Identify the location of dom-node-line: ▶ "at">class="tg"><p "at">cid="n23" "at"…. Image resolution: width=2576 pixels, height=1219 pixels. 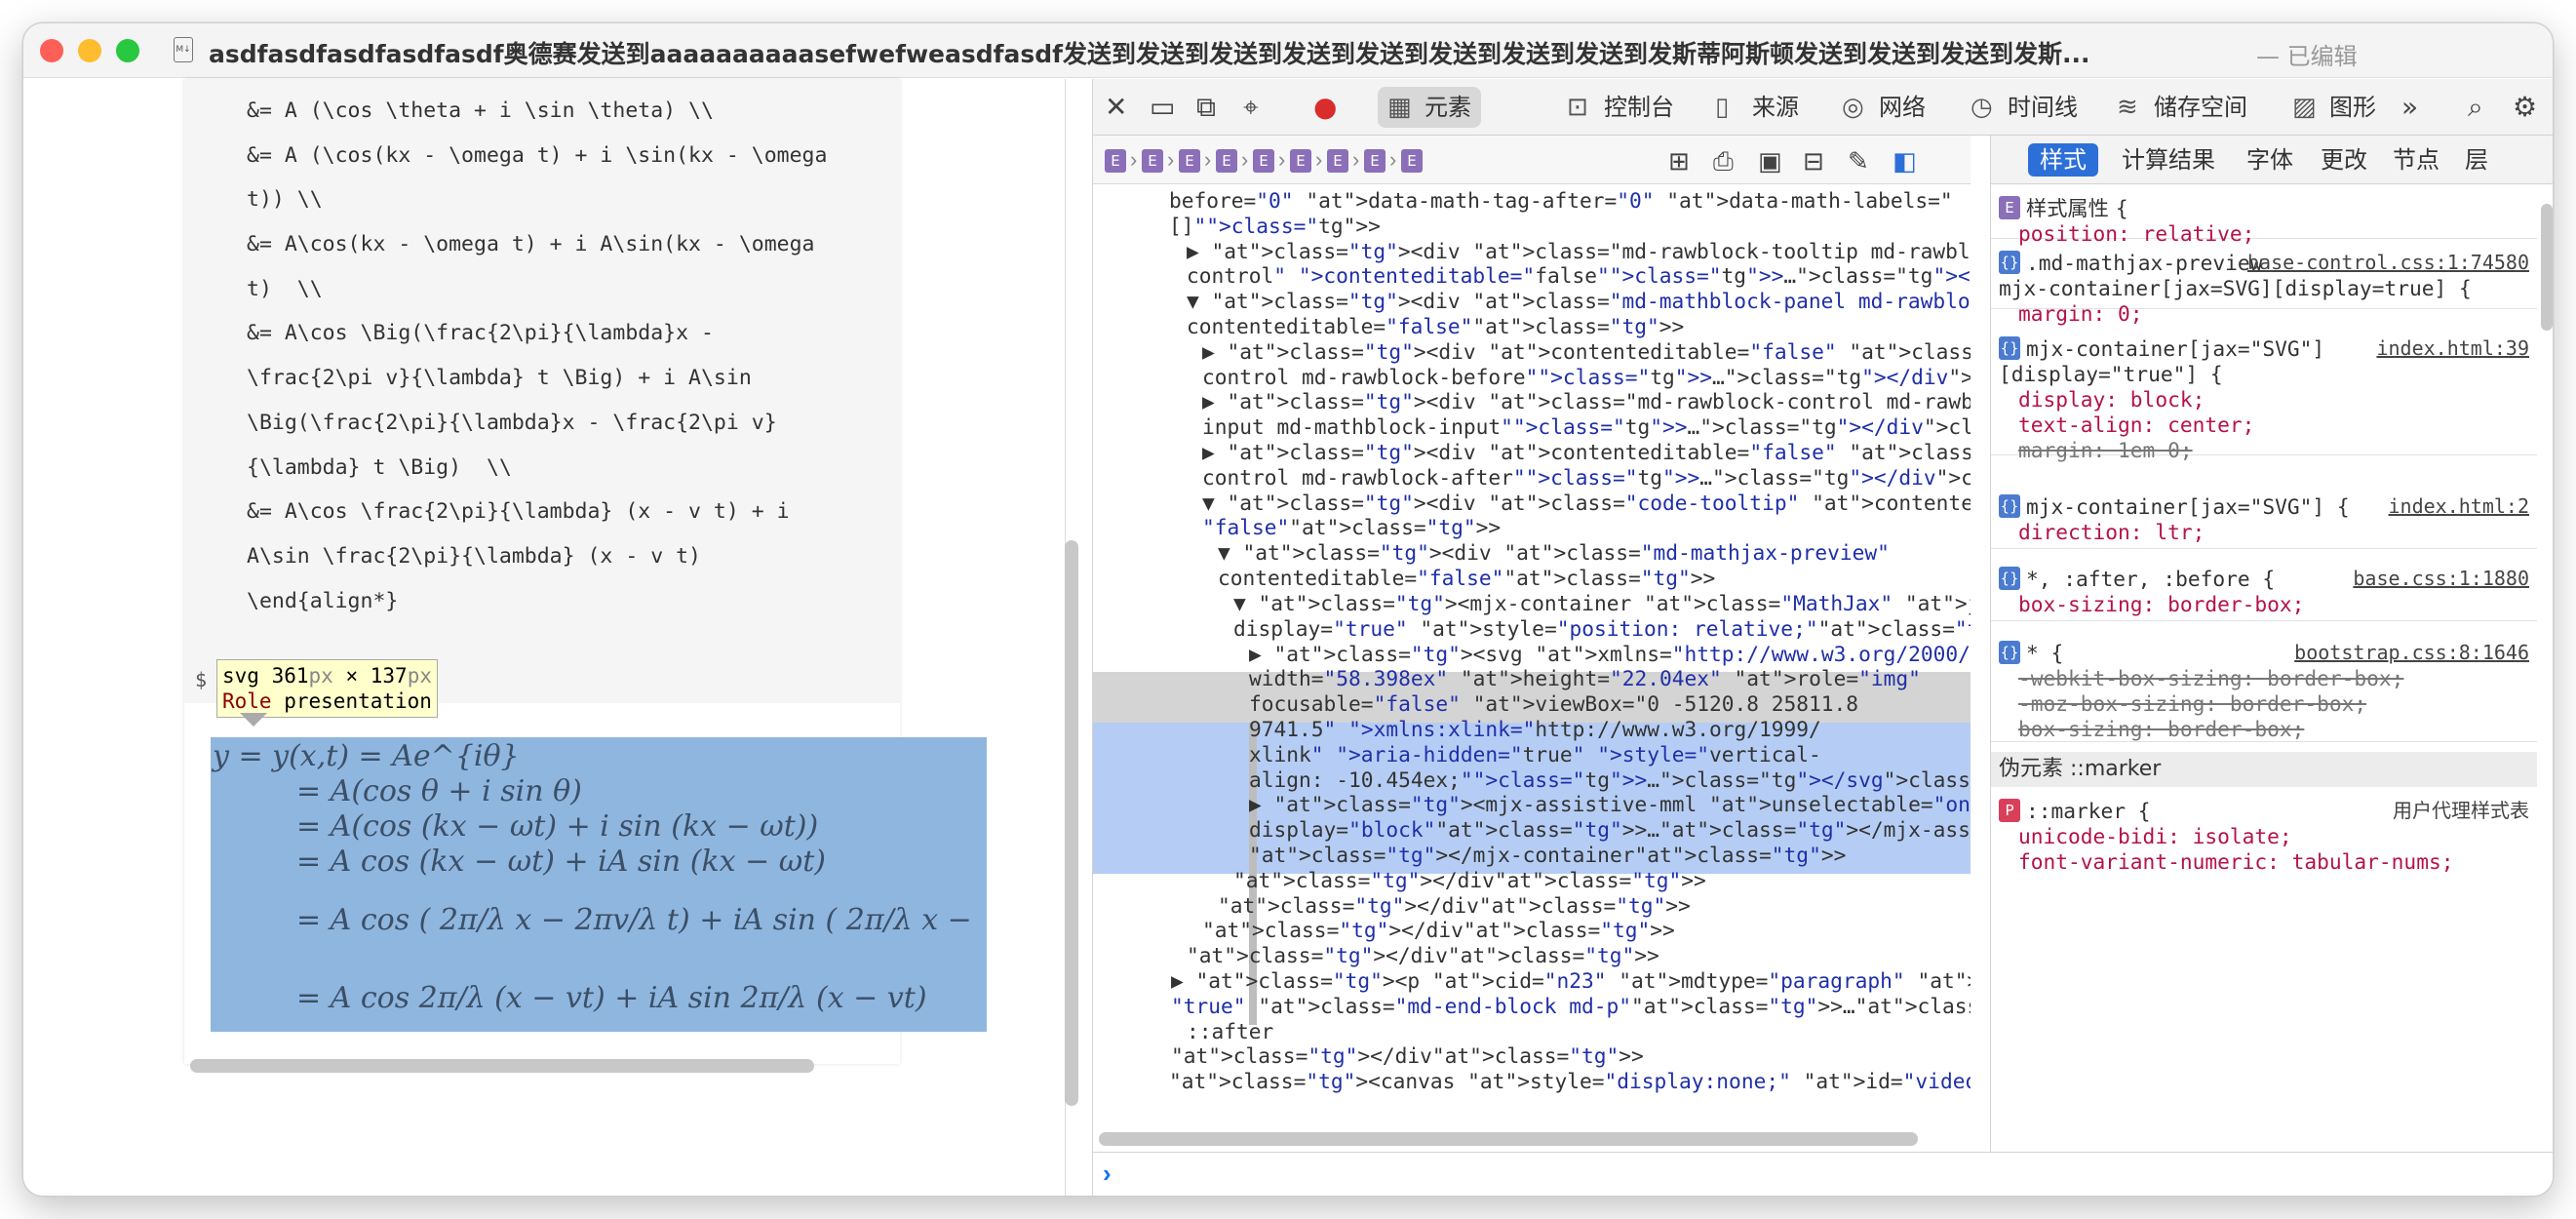
(1571, 981).